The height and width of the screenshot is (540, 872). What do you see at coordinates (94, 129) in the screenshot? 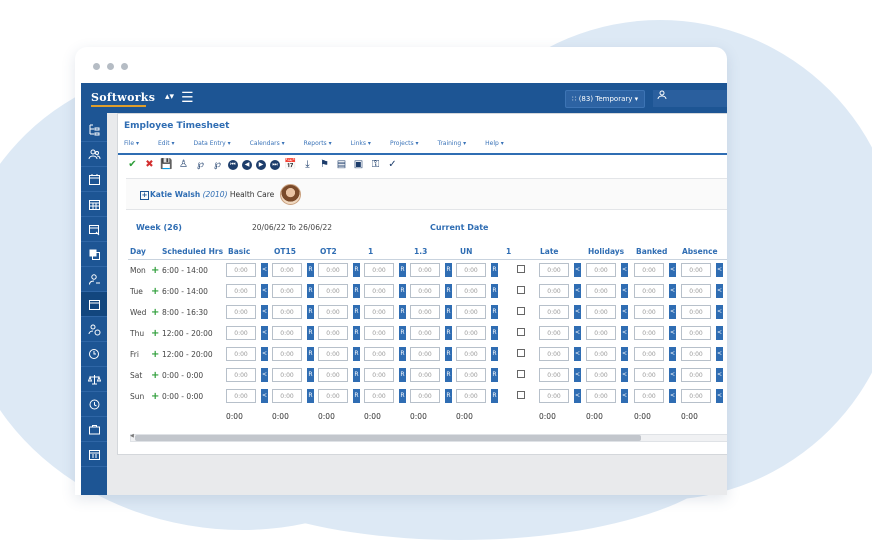
I see `sidebar-item-hierarchy` at bounding box center [94, 129].